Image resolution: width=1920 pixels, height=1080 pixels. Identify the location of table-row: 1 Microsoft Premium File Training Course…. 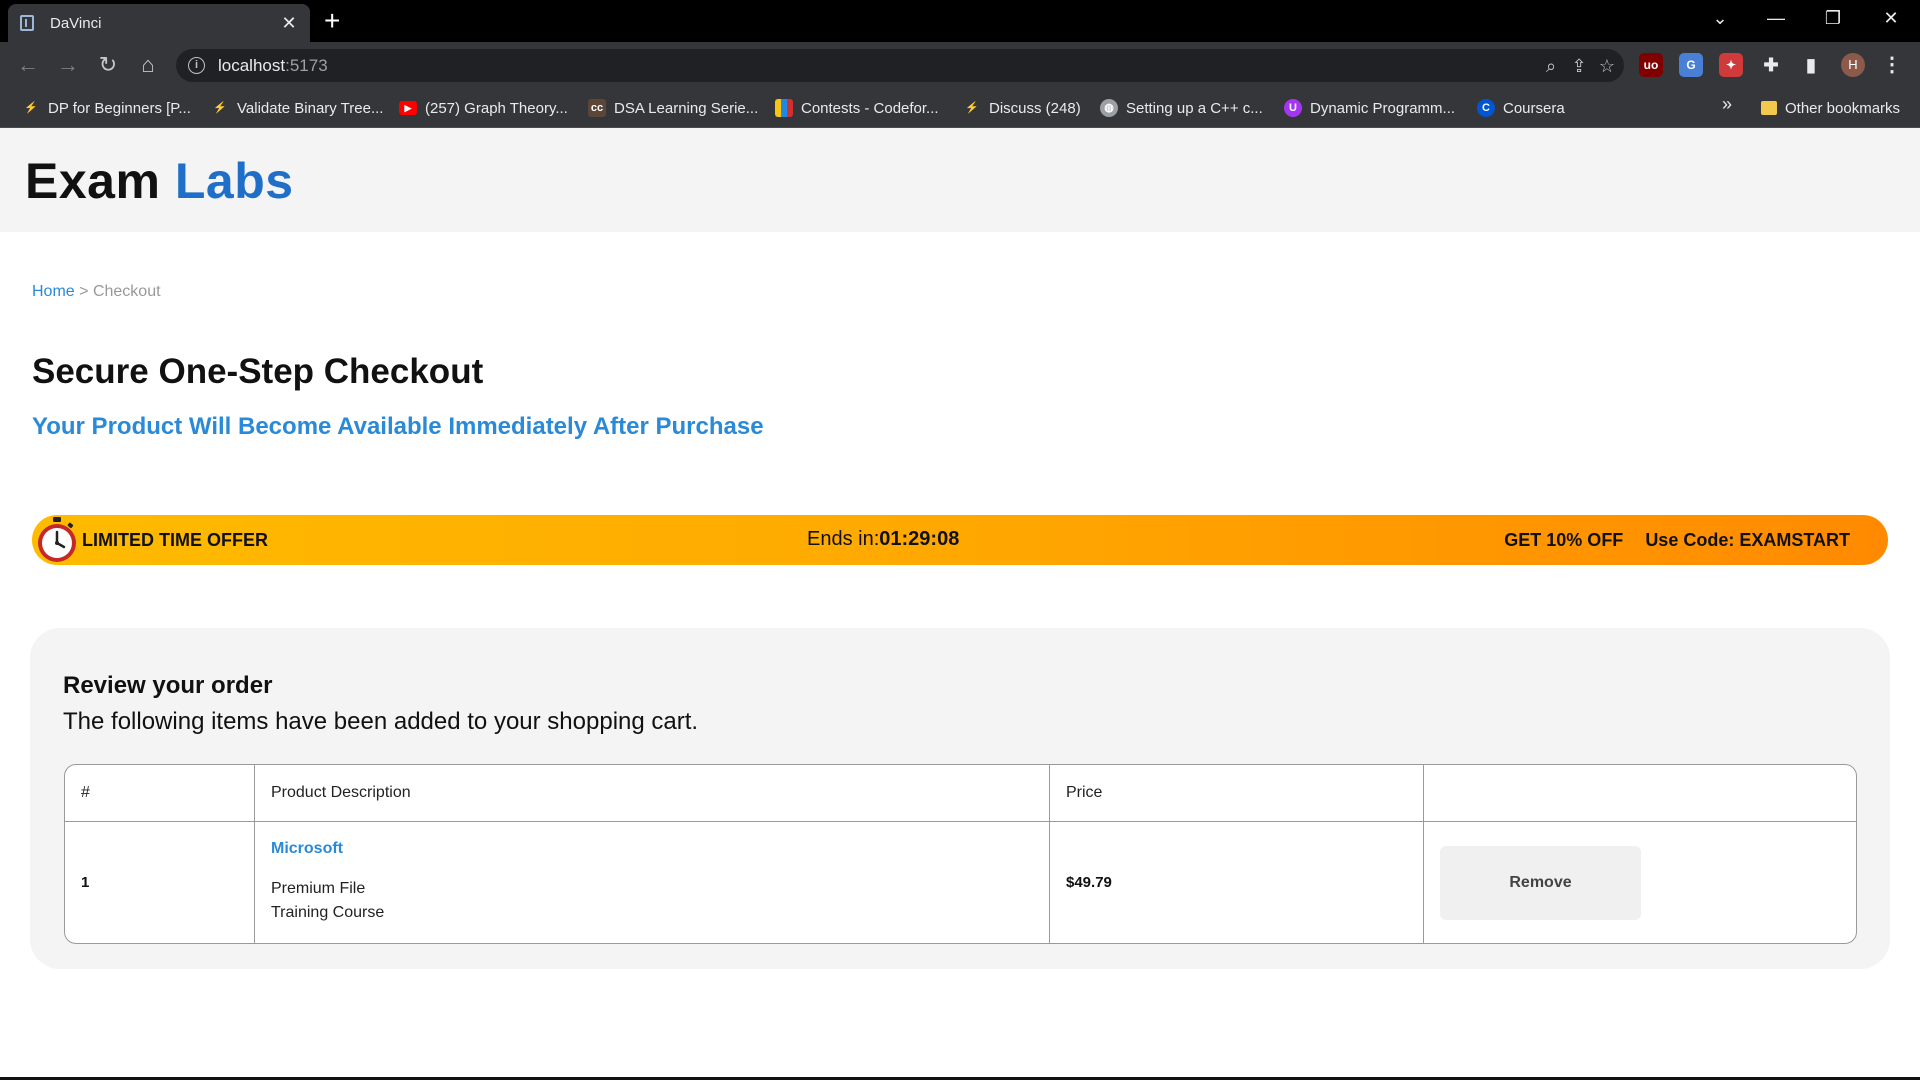
(960, 882).